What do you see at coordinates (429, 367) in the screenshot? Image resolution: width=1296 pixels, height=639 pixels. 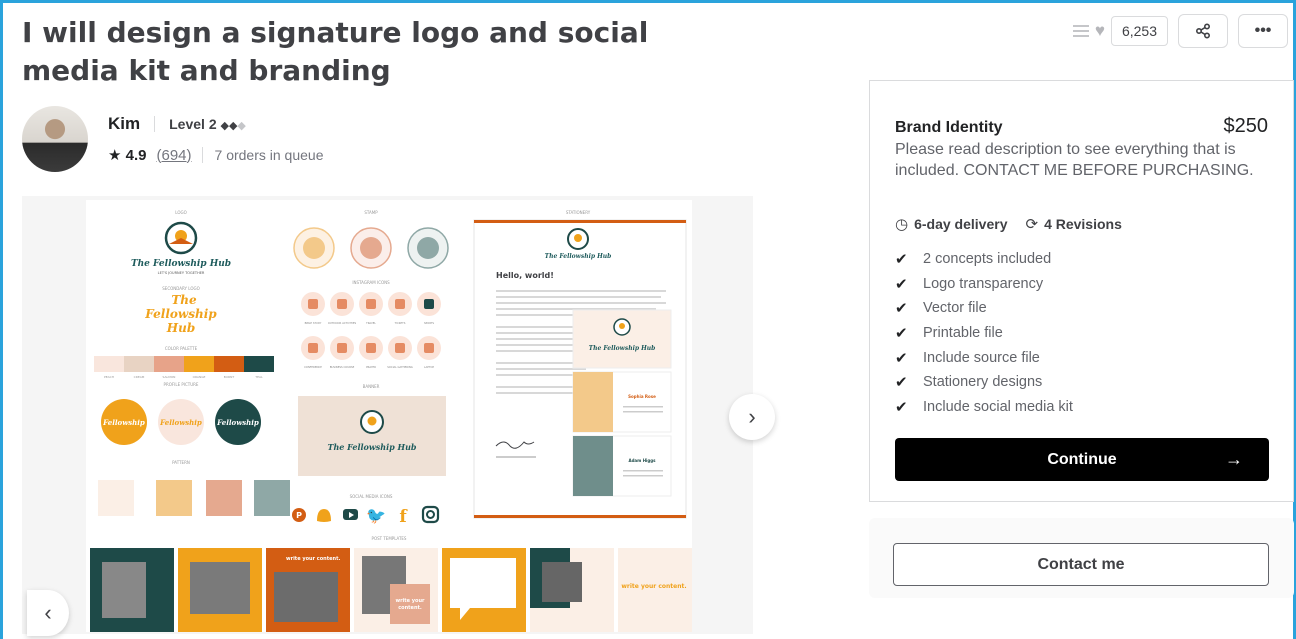 I see `highlight-label: LAPTOP` at bounding box center [429, 367].